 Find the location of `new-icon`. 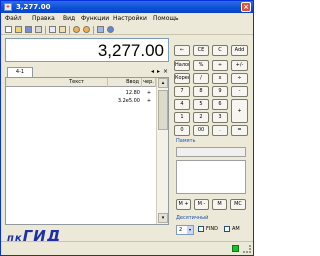

new-icon is located at coordinates (8, 29).